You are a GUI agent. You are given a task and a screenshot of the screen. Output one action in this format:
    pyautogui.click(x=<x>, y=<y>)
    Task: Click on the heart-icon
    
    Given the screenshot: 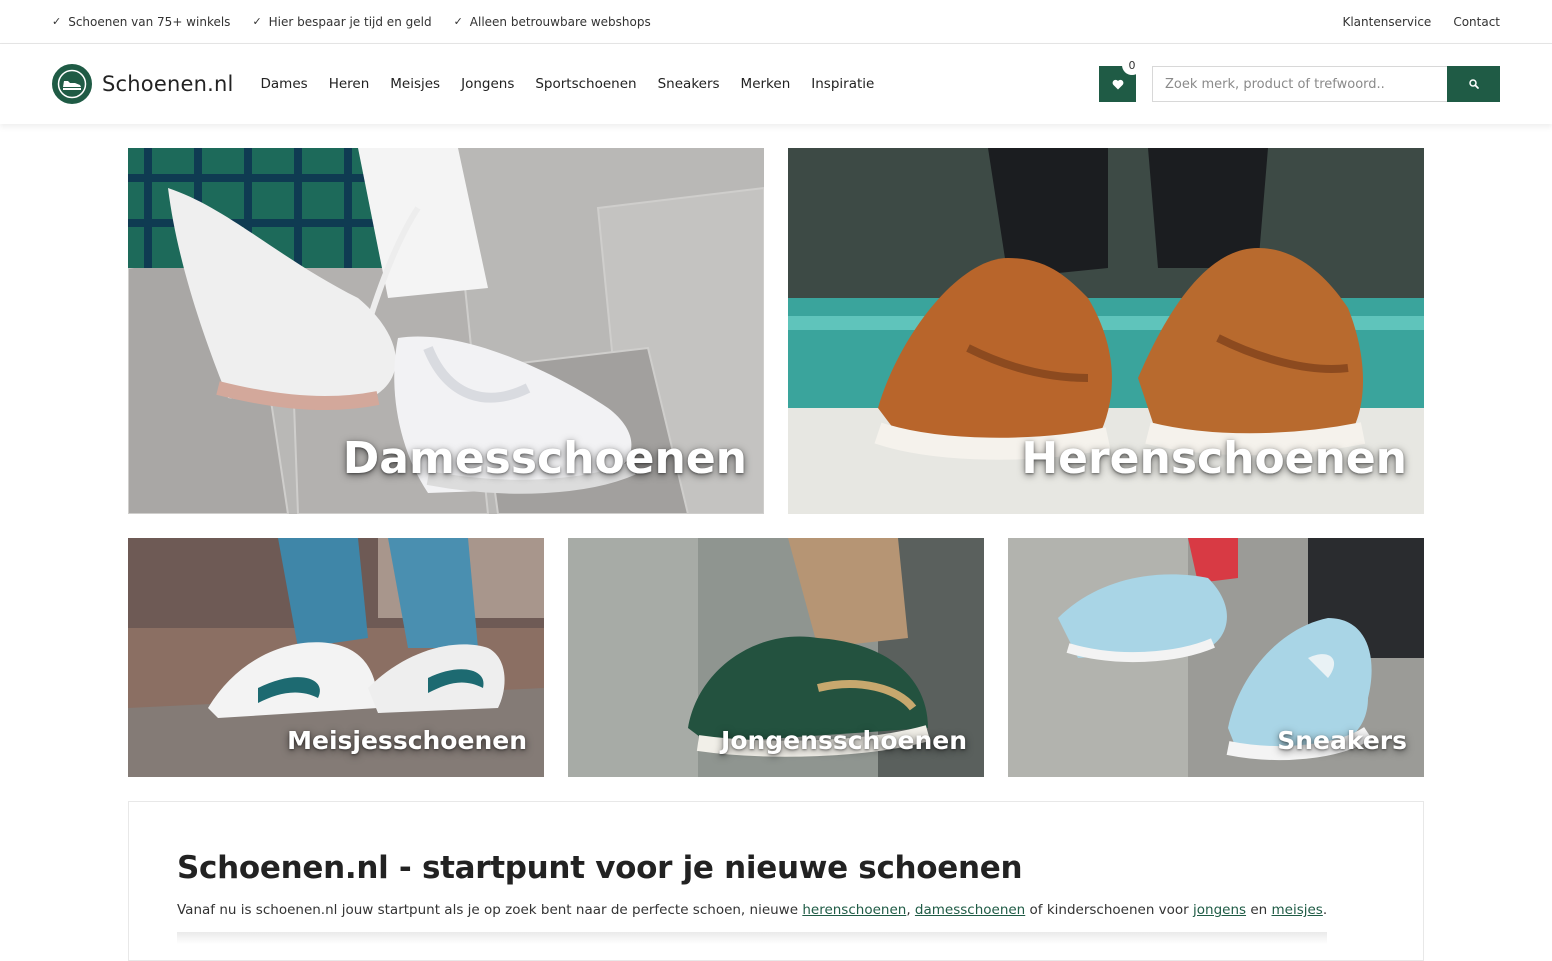 What is the action you would take?
    pyautogui.click(x=1117, y=84)
    